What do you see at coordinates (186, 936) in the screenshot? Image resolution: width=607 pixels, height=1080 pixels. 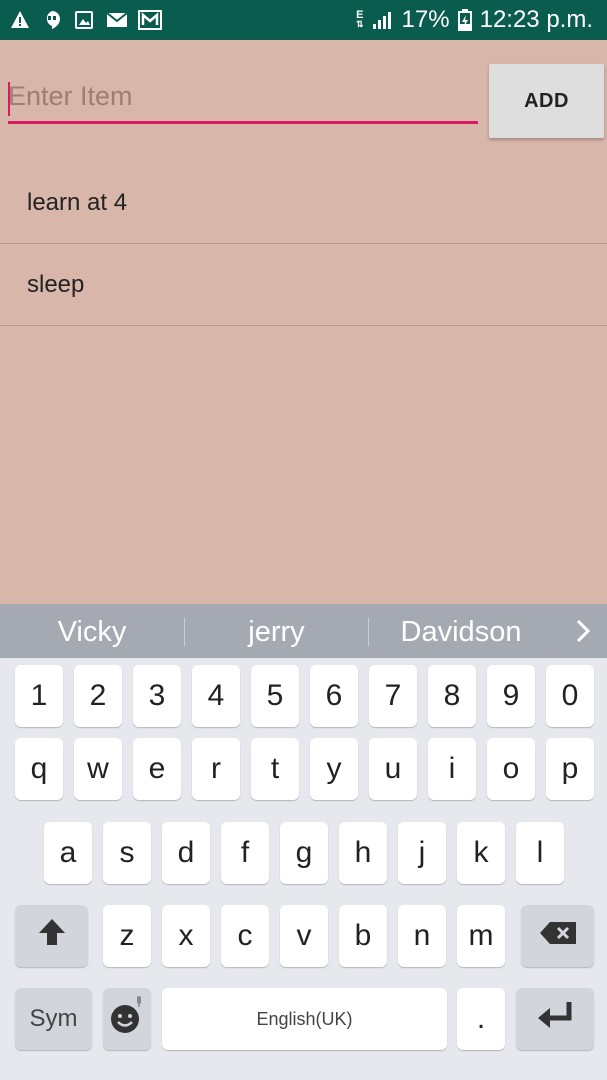 I see `key-x: x` at bounding box center [186, 936].